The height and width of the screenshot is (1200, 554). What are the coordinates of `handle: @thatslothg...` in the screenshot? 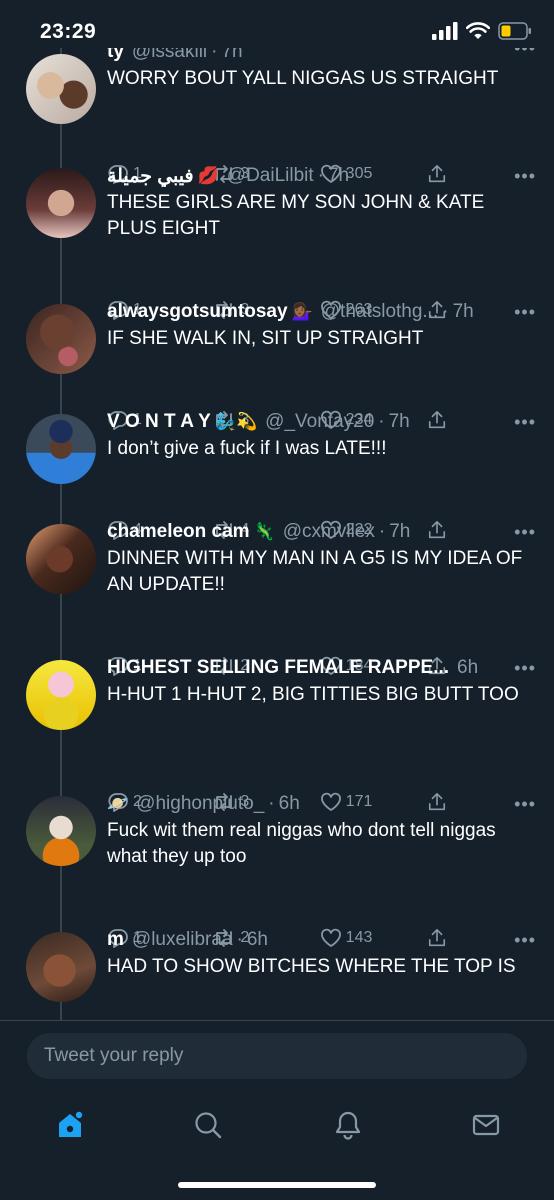 It's located at (380, 312).